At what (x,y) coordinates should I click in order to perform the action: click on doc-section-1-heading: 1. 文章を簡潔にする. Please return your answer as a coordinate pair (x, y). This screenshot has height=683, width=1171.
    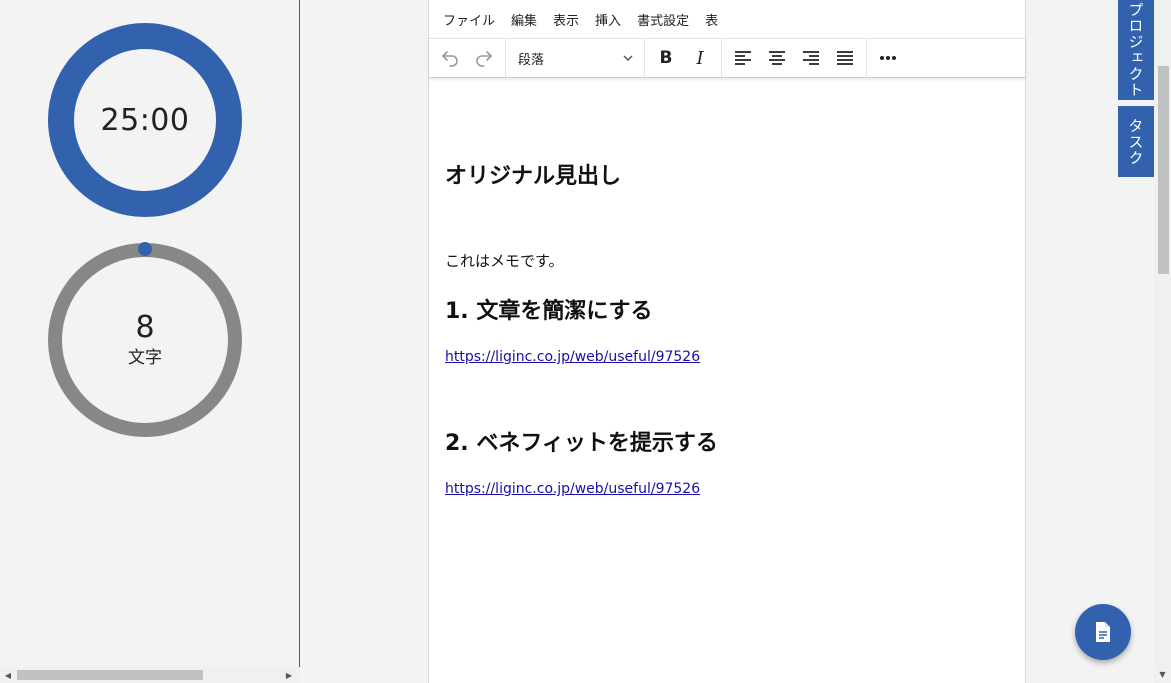
    Looking at the image, I should click on (549, 311).